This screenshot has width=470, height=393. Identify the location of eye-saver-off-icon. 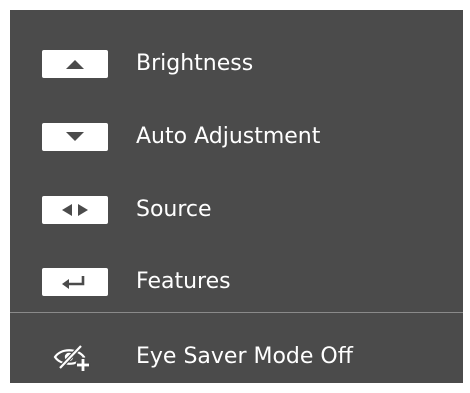
(72, 358).